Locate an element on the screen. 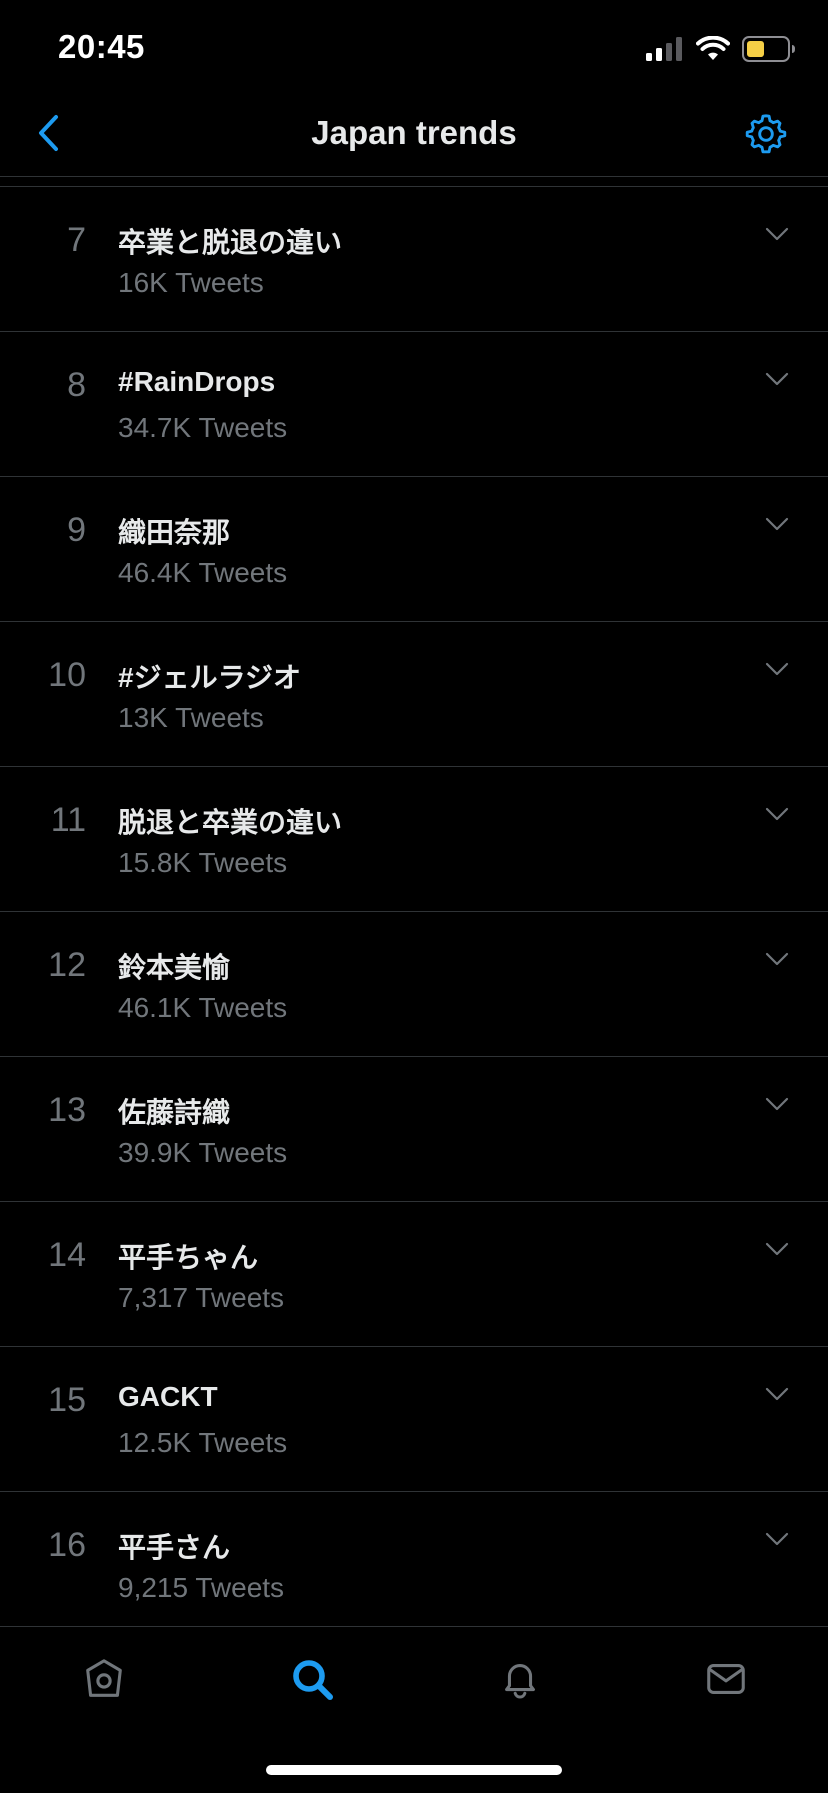  trend-item: 9 織田奈那 46.4K Tweets is located at coordinates (414, 549).